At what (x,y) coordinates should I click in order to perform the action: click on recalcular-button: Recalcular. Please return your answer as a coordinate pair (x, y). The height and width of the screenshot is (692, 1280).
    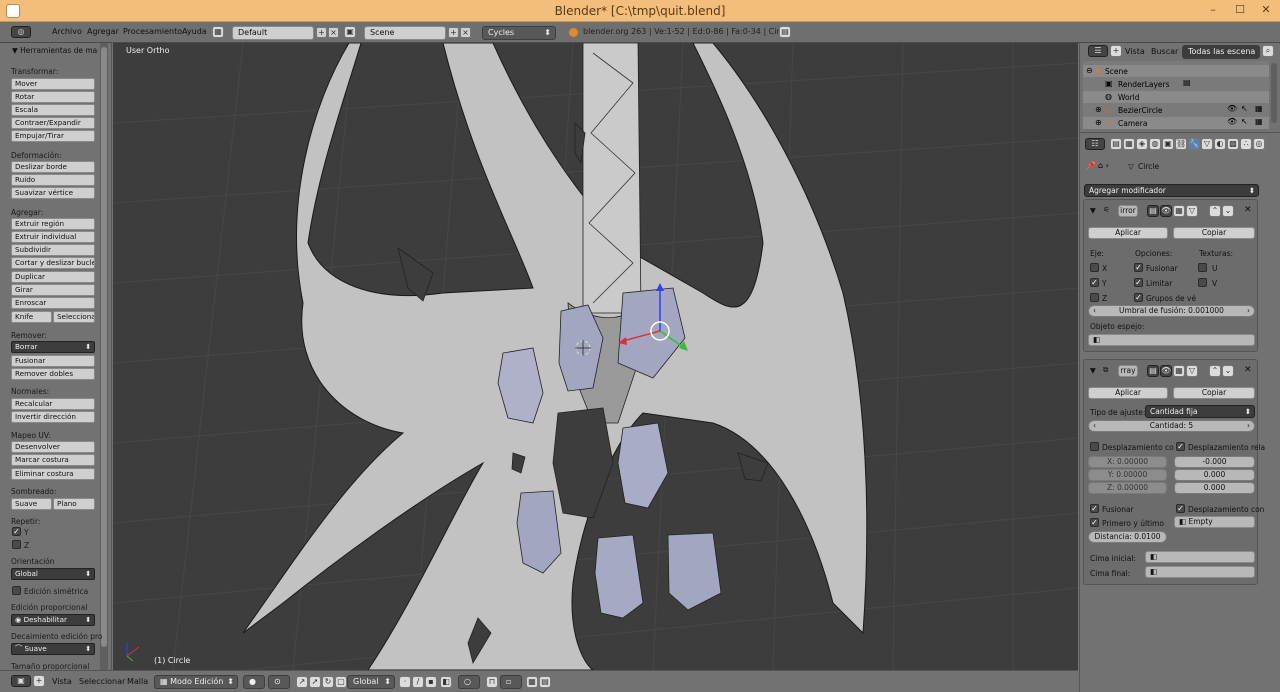
    Looking at the image, I should click on (53, 404).